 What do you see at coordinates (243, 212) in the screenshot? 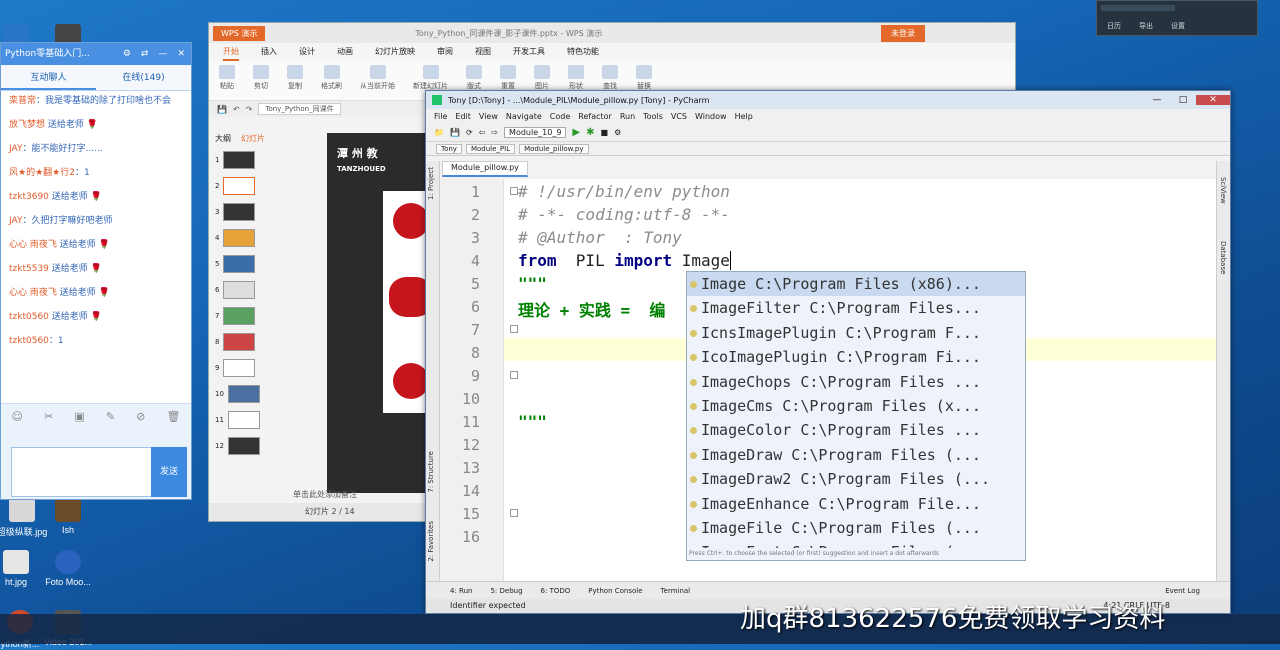
I see `slide-thumb: 3` at bounding box center [243, 212].